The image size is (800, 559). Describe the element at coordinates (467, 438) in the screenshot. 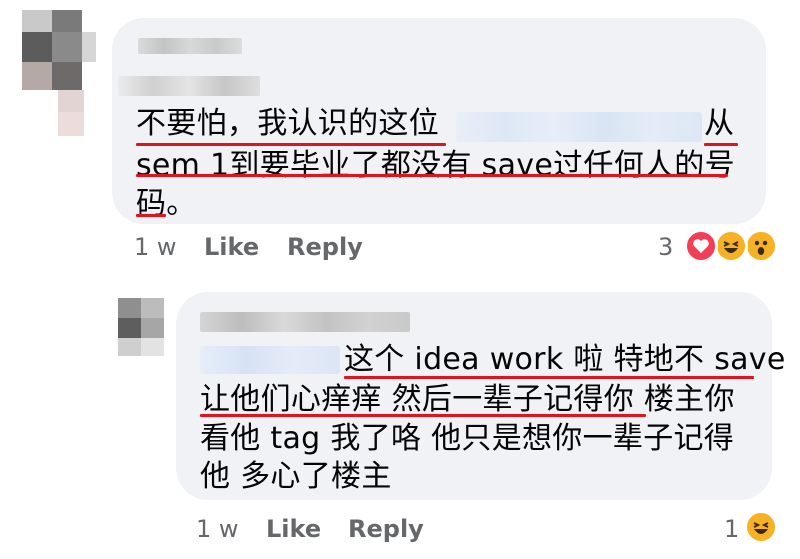

I see `reply-text-line: 看他 tag 我了咯 他只是想你一辈子记得` at that location.